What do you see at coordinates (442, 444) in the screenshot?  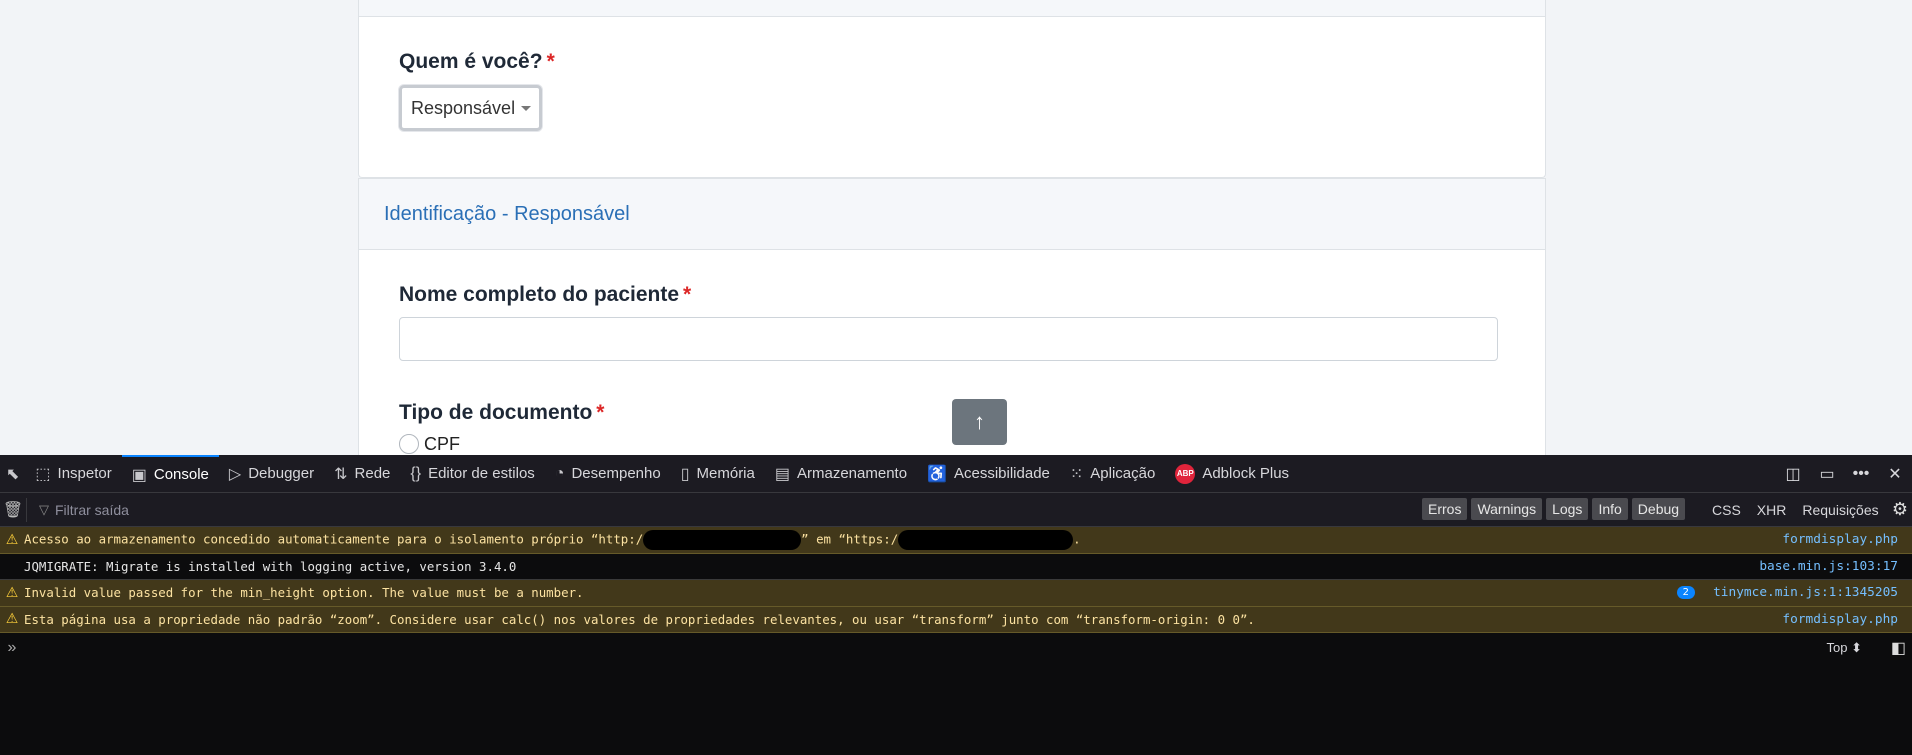 I see `cpf-radio-label: CPF` at bounding box center [442, 444].